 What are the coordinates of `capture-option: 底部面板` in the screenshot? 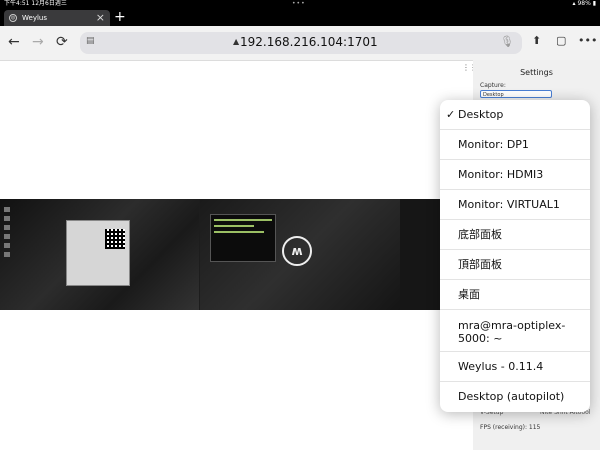 It's located at (515, 235).